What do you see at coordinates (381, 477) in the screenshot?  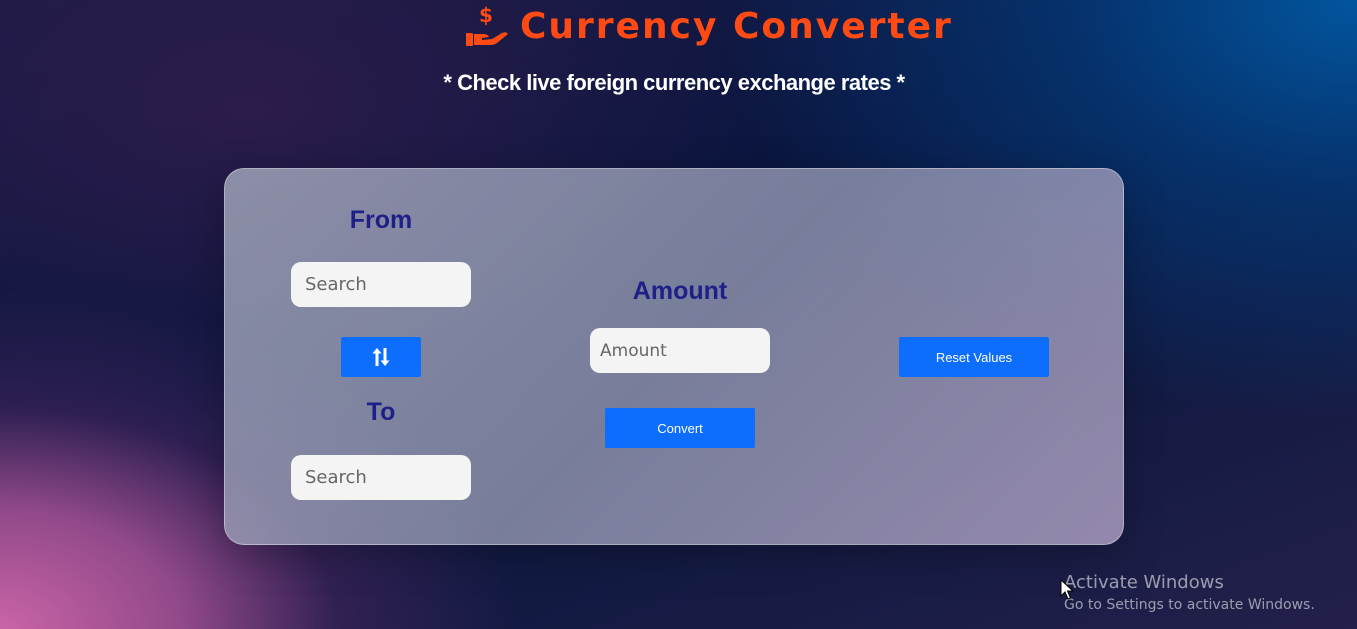 I see `to-currency-search-input` at bounding box center [381, 477].